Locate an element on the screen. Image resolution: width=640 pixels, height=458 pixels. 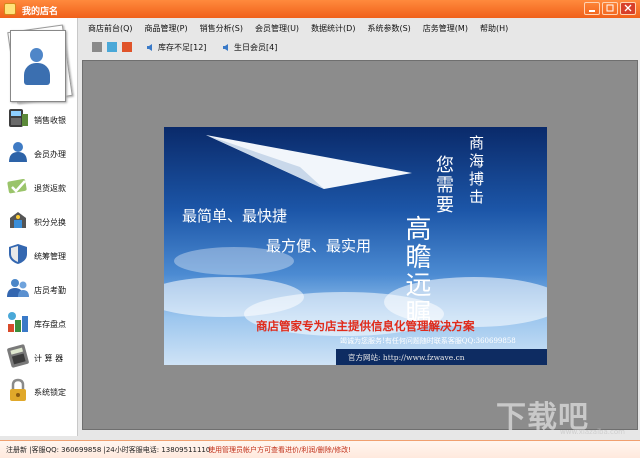
sidebar-item-label: 系统锁定 is located at coordinates (50, 392).